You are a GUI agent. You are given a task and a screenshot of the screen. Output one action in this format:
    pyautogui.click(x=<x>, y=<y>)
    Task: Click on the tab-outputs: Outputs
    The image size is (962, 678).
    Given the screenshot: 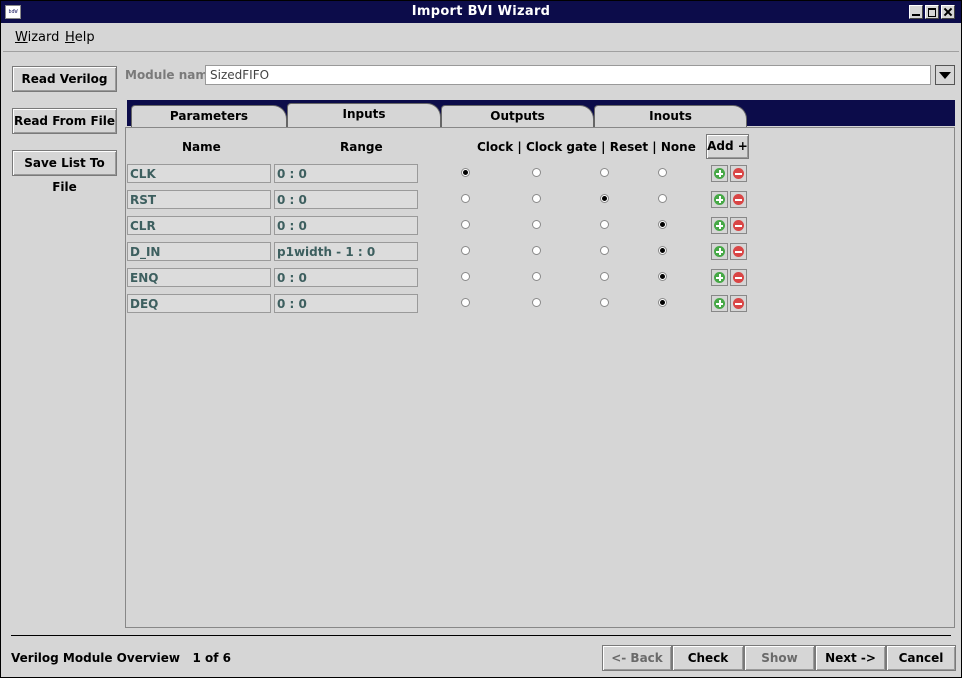 What is the action you would take?
    pyautogui.click(x=517, y=116)
    